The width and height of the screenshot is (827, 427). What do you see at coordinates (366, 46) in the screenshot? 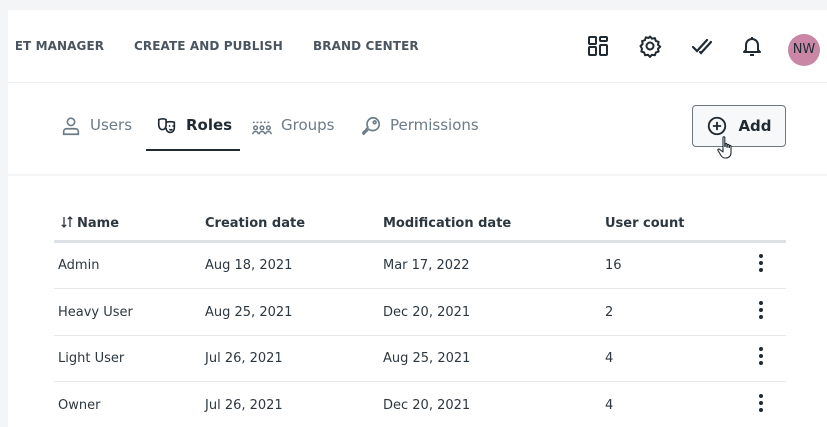
I see `nav-brand-center: BRAND CENTER` at bounding box center [366, 46].